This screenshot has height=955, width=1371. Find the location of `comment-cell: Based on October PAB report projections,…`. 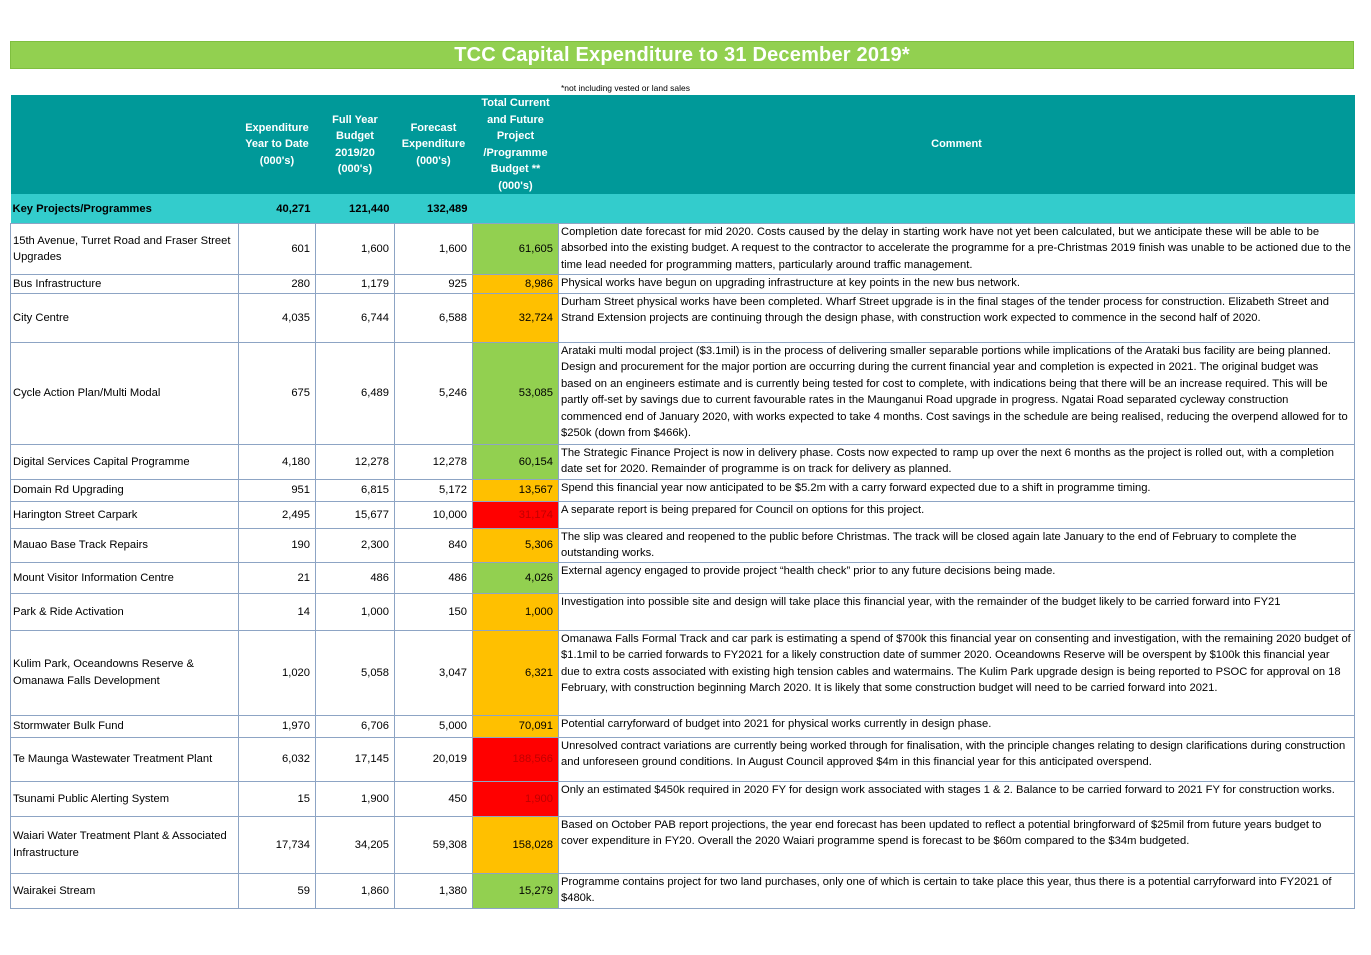

comment-cell: Based on October PAB report projections,… is located at coordinates (956, 844).